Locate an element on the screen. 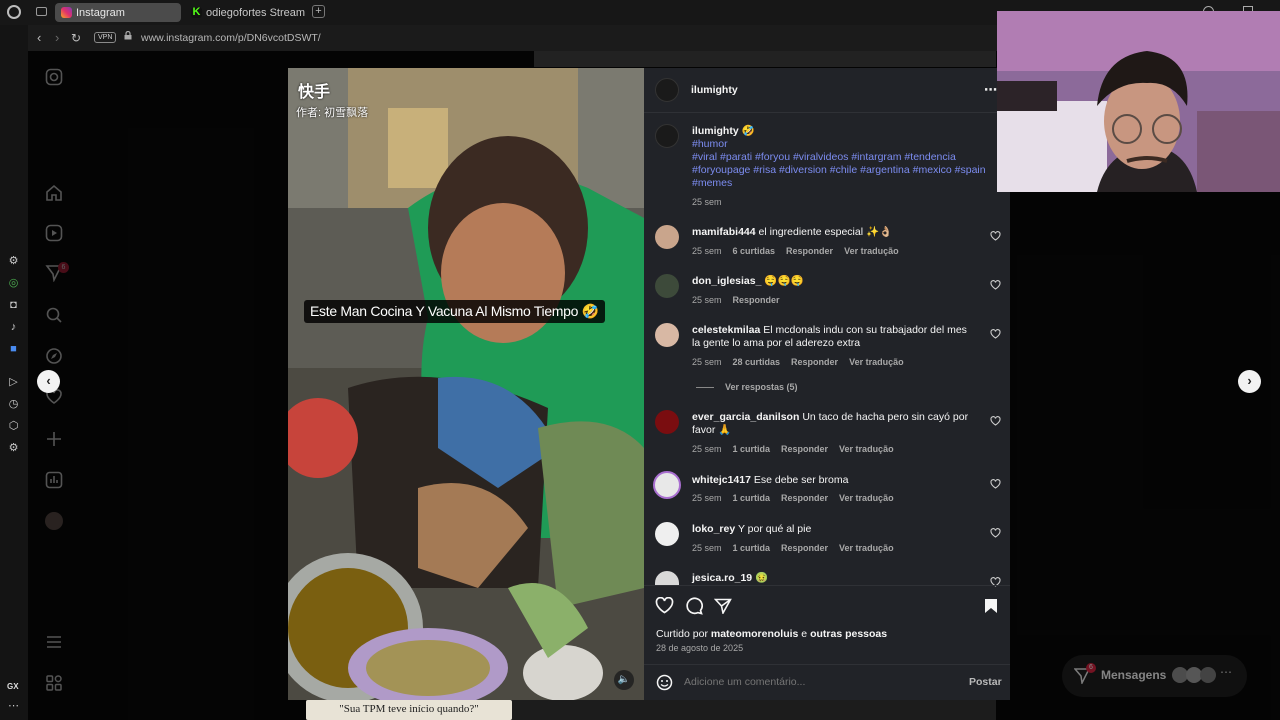  post-comment-button: Postar is located at coordinates (985, 682).